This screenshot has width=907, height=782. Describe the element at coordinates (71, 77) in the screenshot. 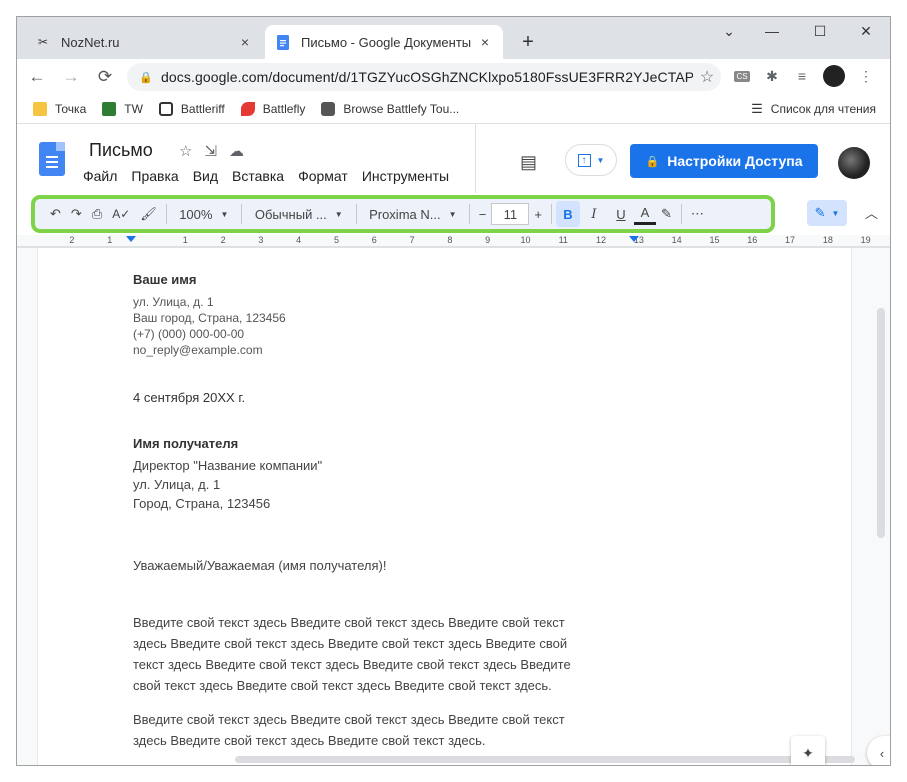

I see `forward-arrow-icon: →` at that location.